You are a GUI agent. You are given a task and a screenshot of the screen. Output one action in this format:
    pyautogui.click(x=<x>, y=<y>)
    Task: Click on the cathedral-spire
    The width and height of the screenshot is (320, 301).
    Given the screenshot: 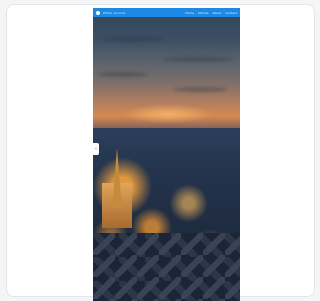 What is the action you would take?
    pyautogui.click(x=117, y=178)
    